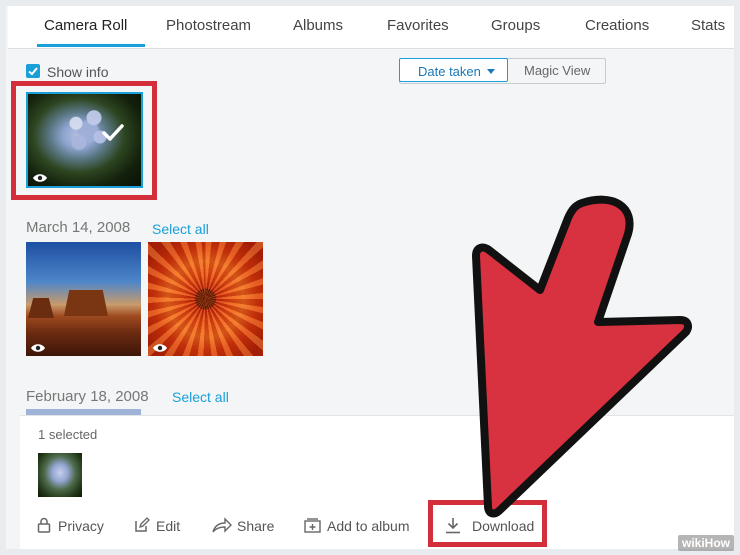  I want to click on select-all-link-february: Select all, so click(200, 397).